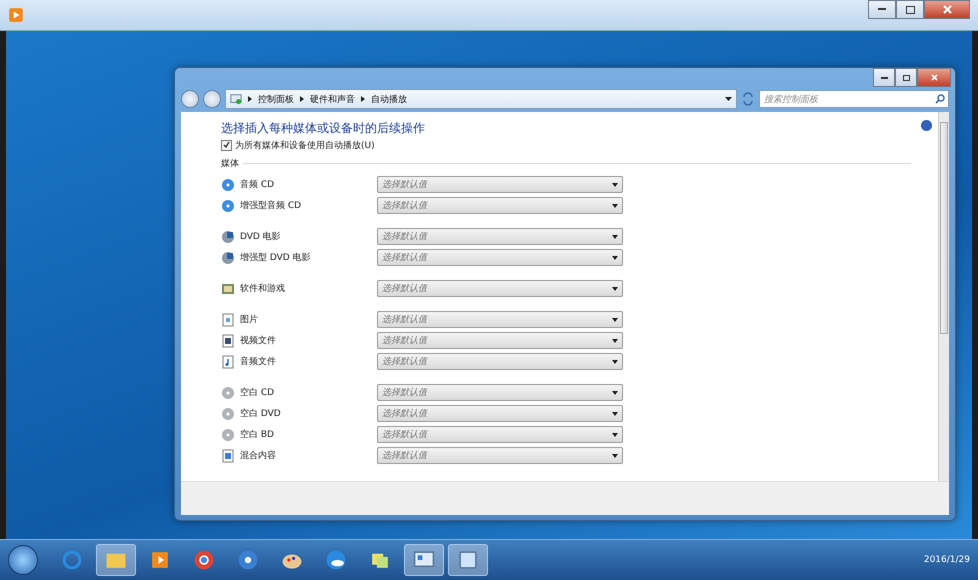  I want to click on software-icon, so click(228, 289).